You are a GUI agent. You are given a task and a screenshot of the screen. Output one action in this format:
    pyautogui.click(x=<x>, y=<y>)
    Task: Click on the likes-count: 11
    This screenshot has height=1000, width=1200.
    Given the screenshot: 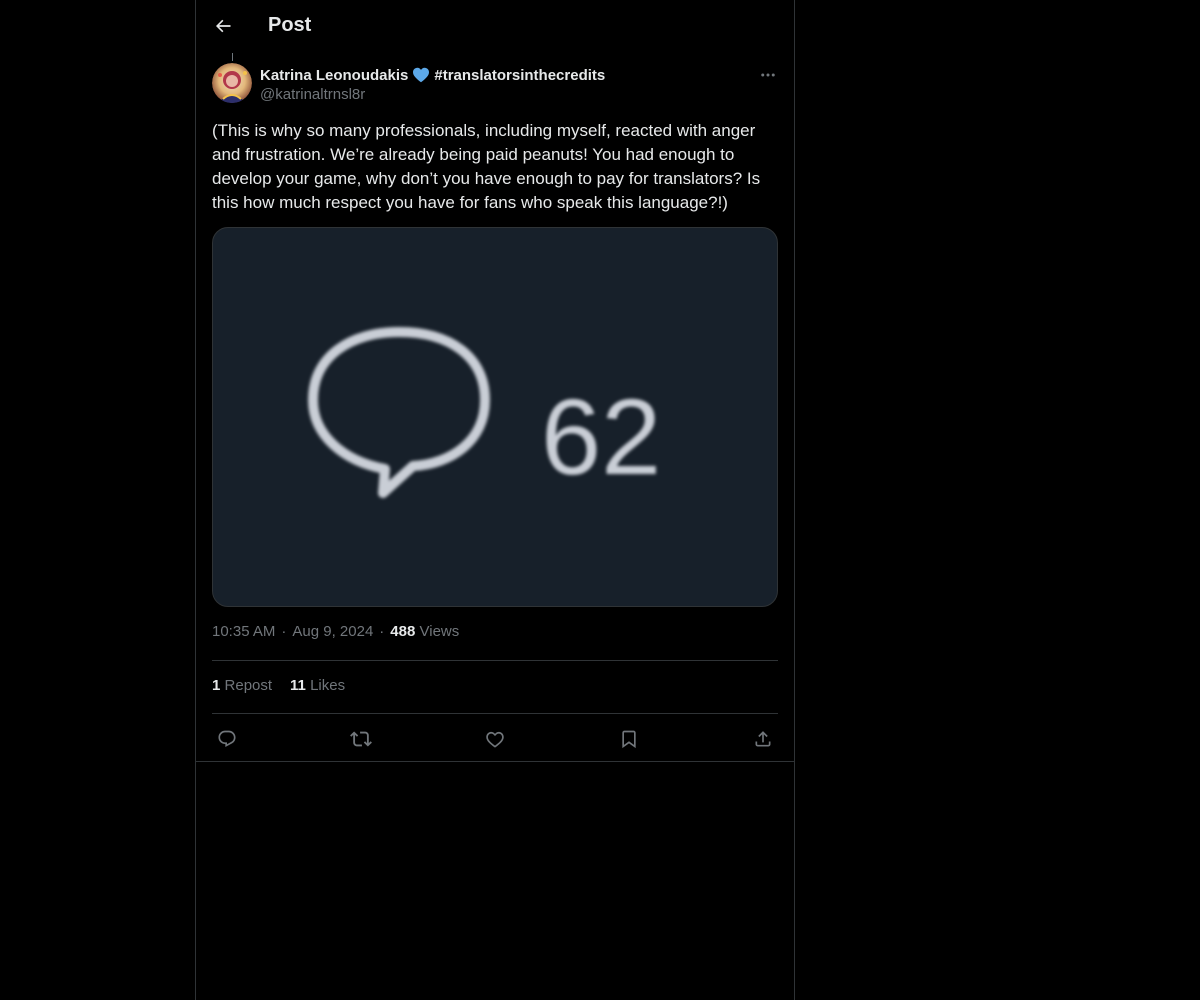 What is the action you would take?
    pyautogui.click(x=298, y=685)
    